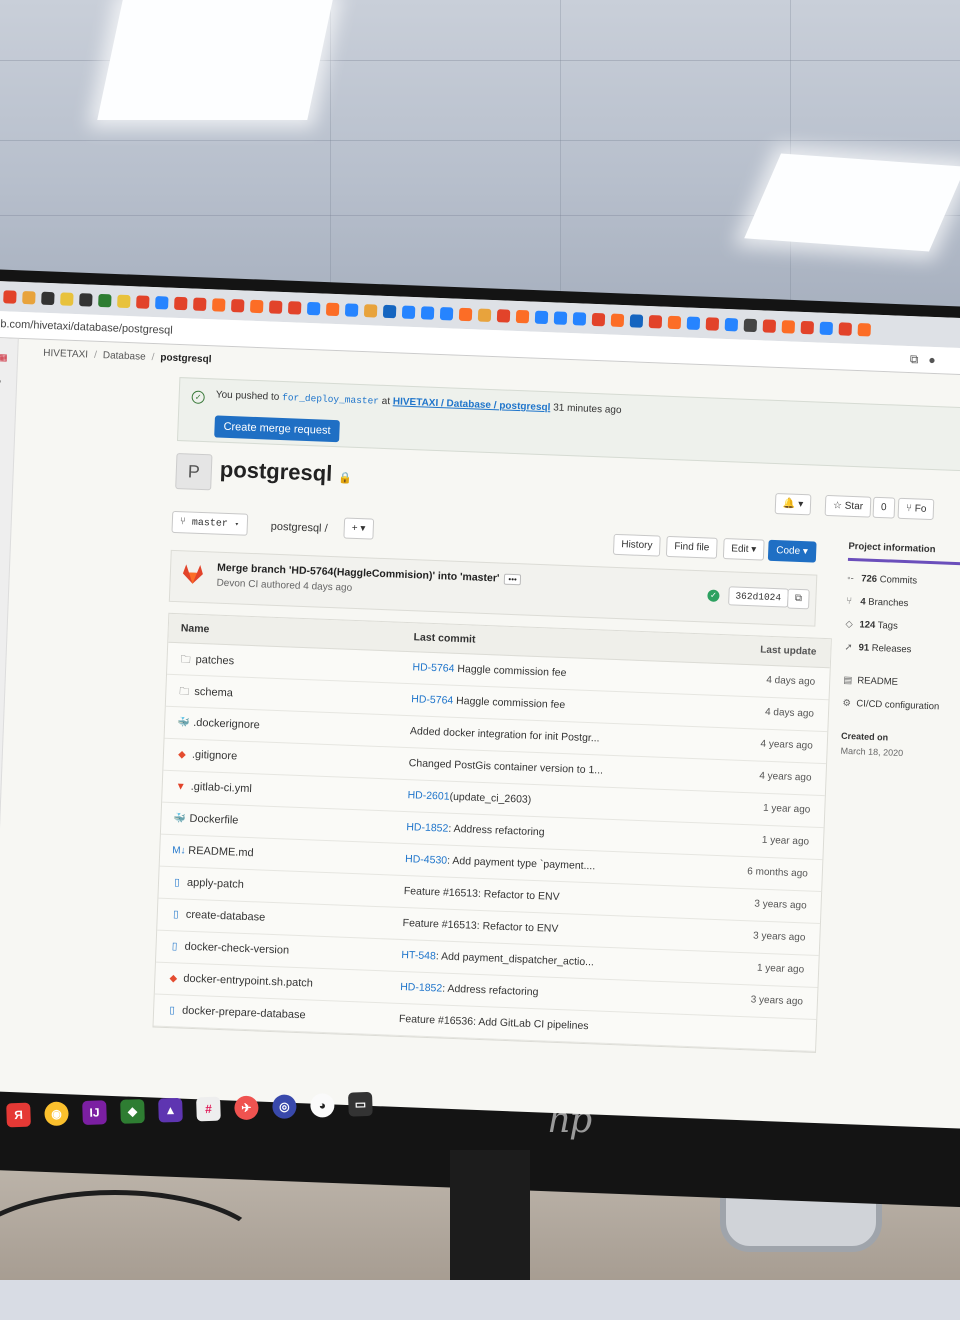 This screenshot has width=960, height=1320. Describe the element at coordinates (358, 528) in the screenshot. I see `add-file-dropdown: + ▾` at that location.